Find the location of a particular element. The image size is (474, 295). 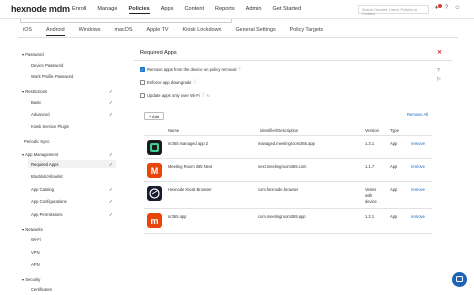

svg-text: m is located at coordinates (154, 221).